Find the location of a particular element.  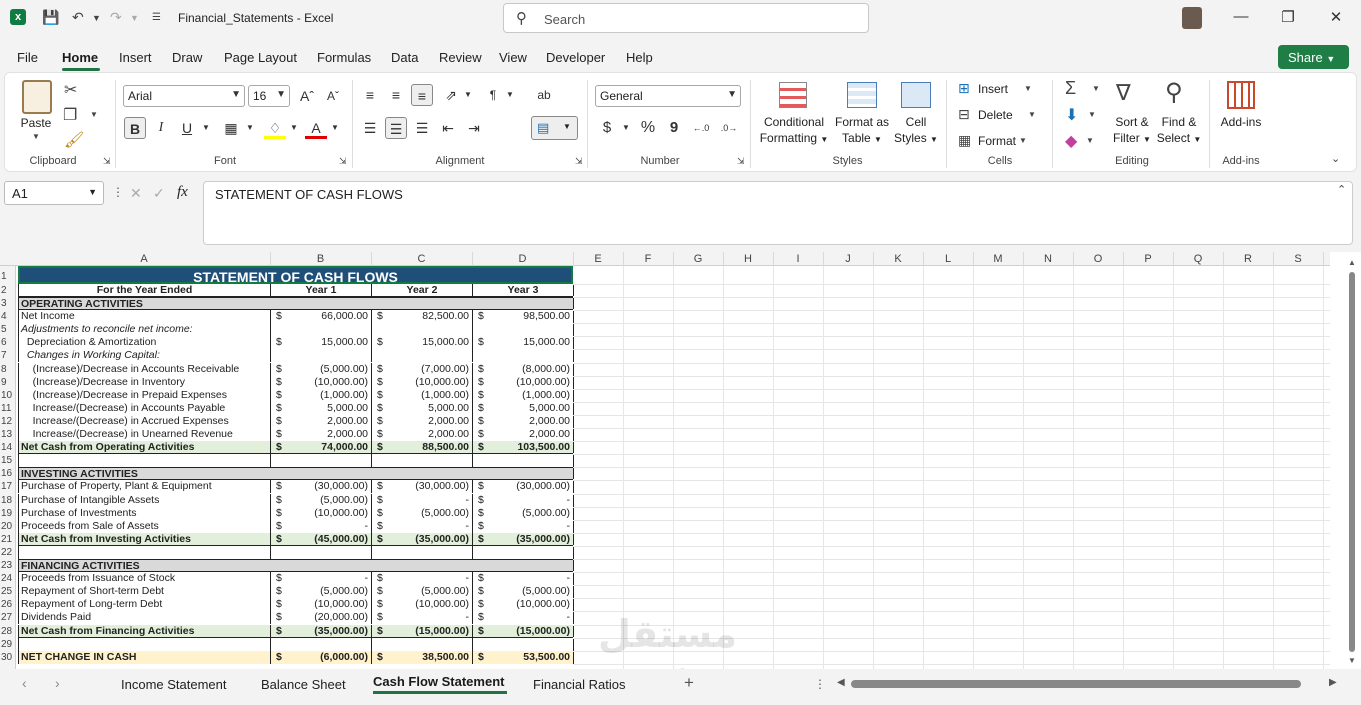

align-bottom-icon: ≡ is located at coordinates (422, 95).